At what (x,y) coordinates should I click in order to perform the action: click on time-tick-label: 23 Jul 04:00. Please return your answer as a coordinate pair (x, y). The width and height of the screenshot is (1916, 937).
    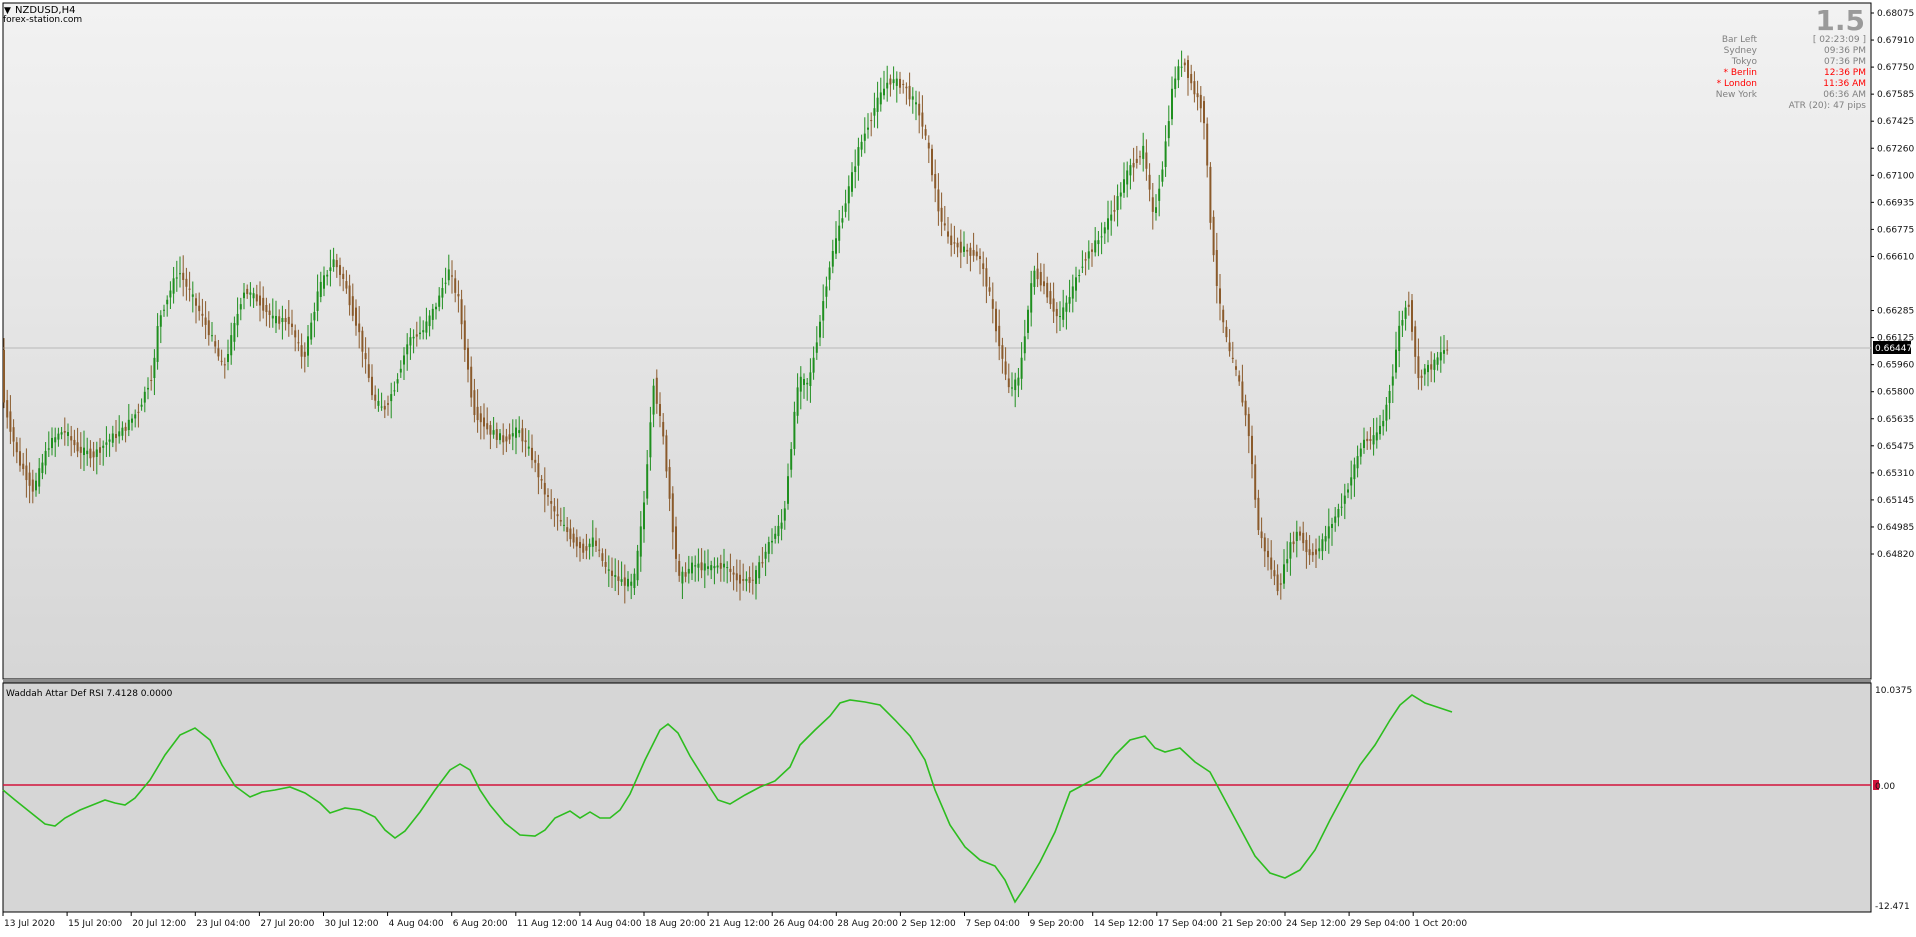
    Looking at the image, I should click on (223, 924).